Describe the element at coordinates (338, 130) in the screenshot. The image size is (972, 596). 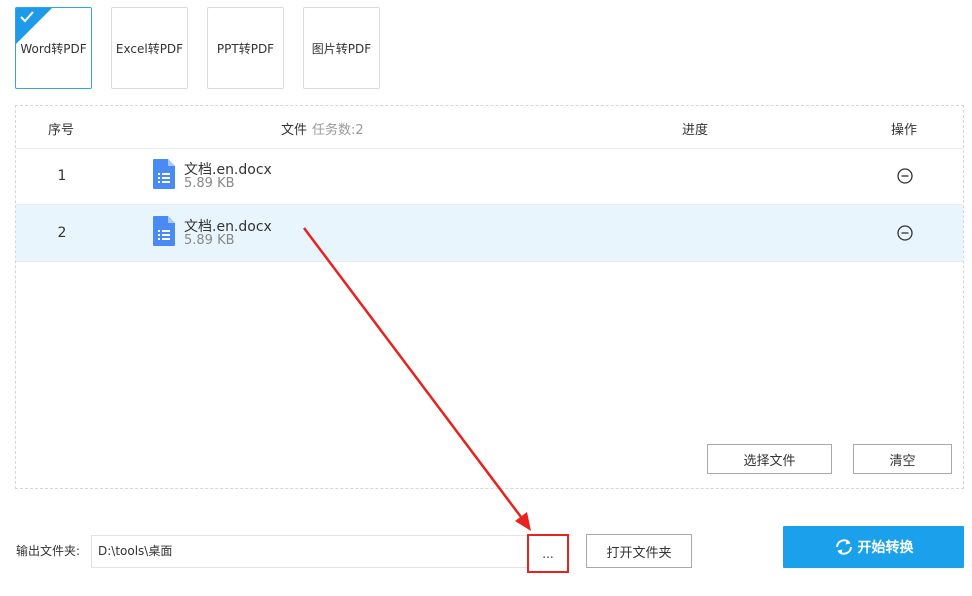
I see `header-task-count: 任务数:2` at that location.